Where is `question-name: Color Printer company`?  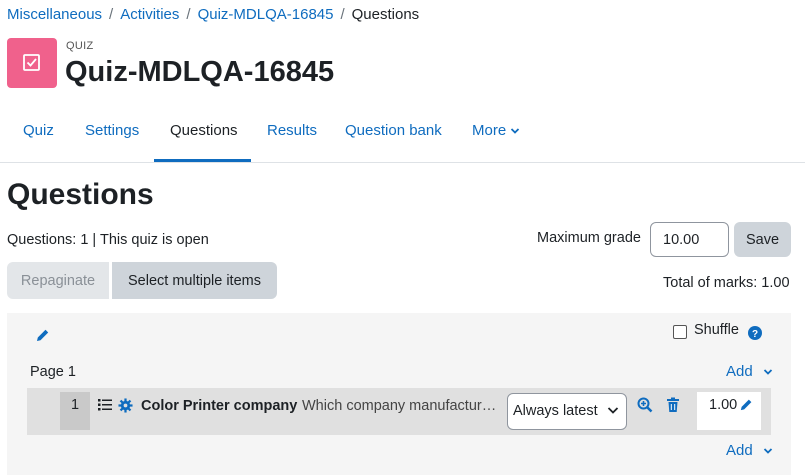 question-name: Color Printer company is located at coordinates (219, 406).